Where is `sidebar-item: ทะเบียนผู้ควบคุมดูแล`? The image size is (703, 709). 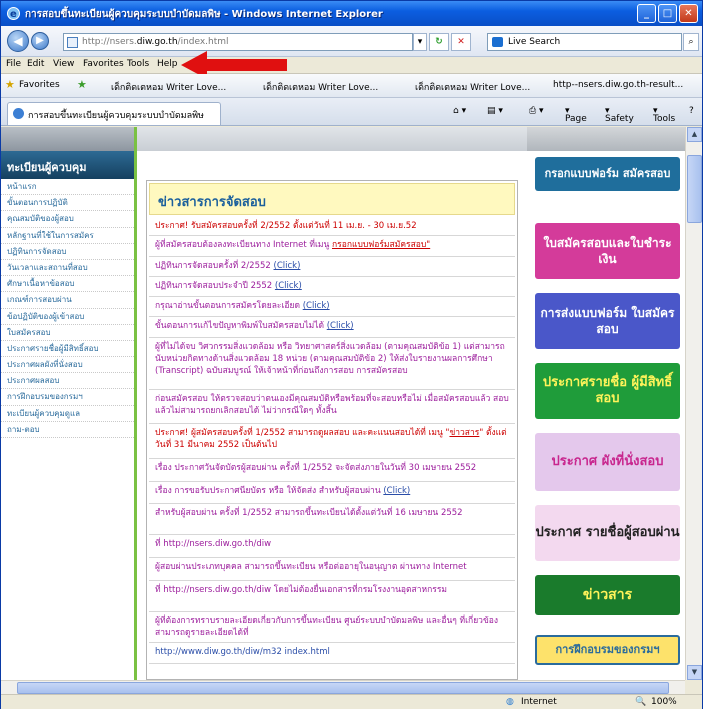 sidebar-item: ทะเบียนผู้ควบคุมดูแล is located at coordinates (67, 414).